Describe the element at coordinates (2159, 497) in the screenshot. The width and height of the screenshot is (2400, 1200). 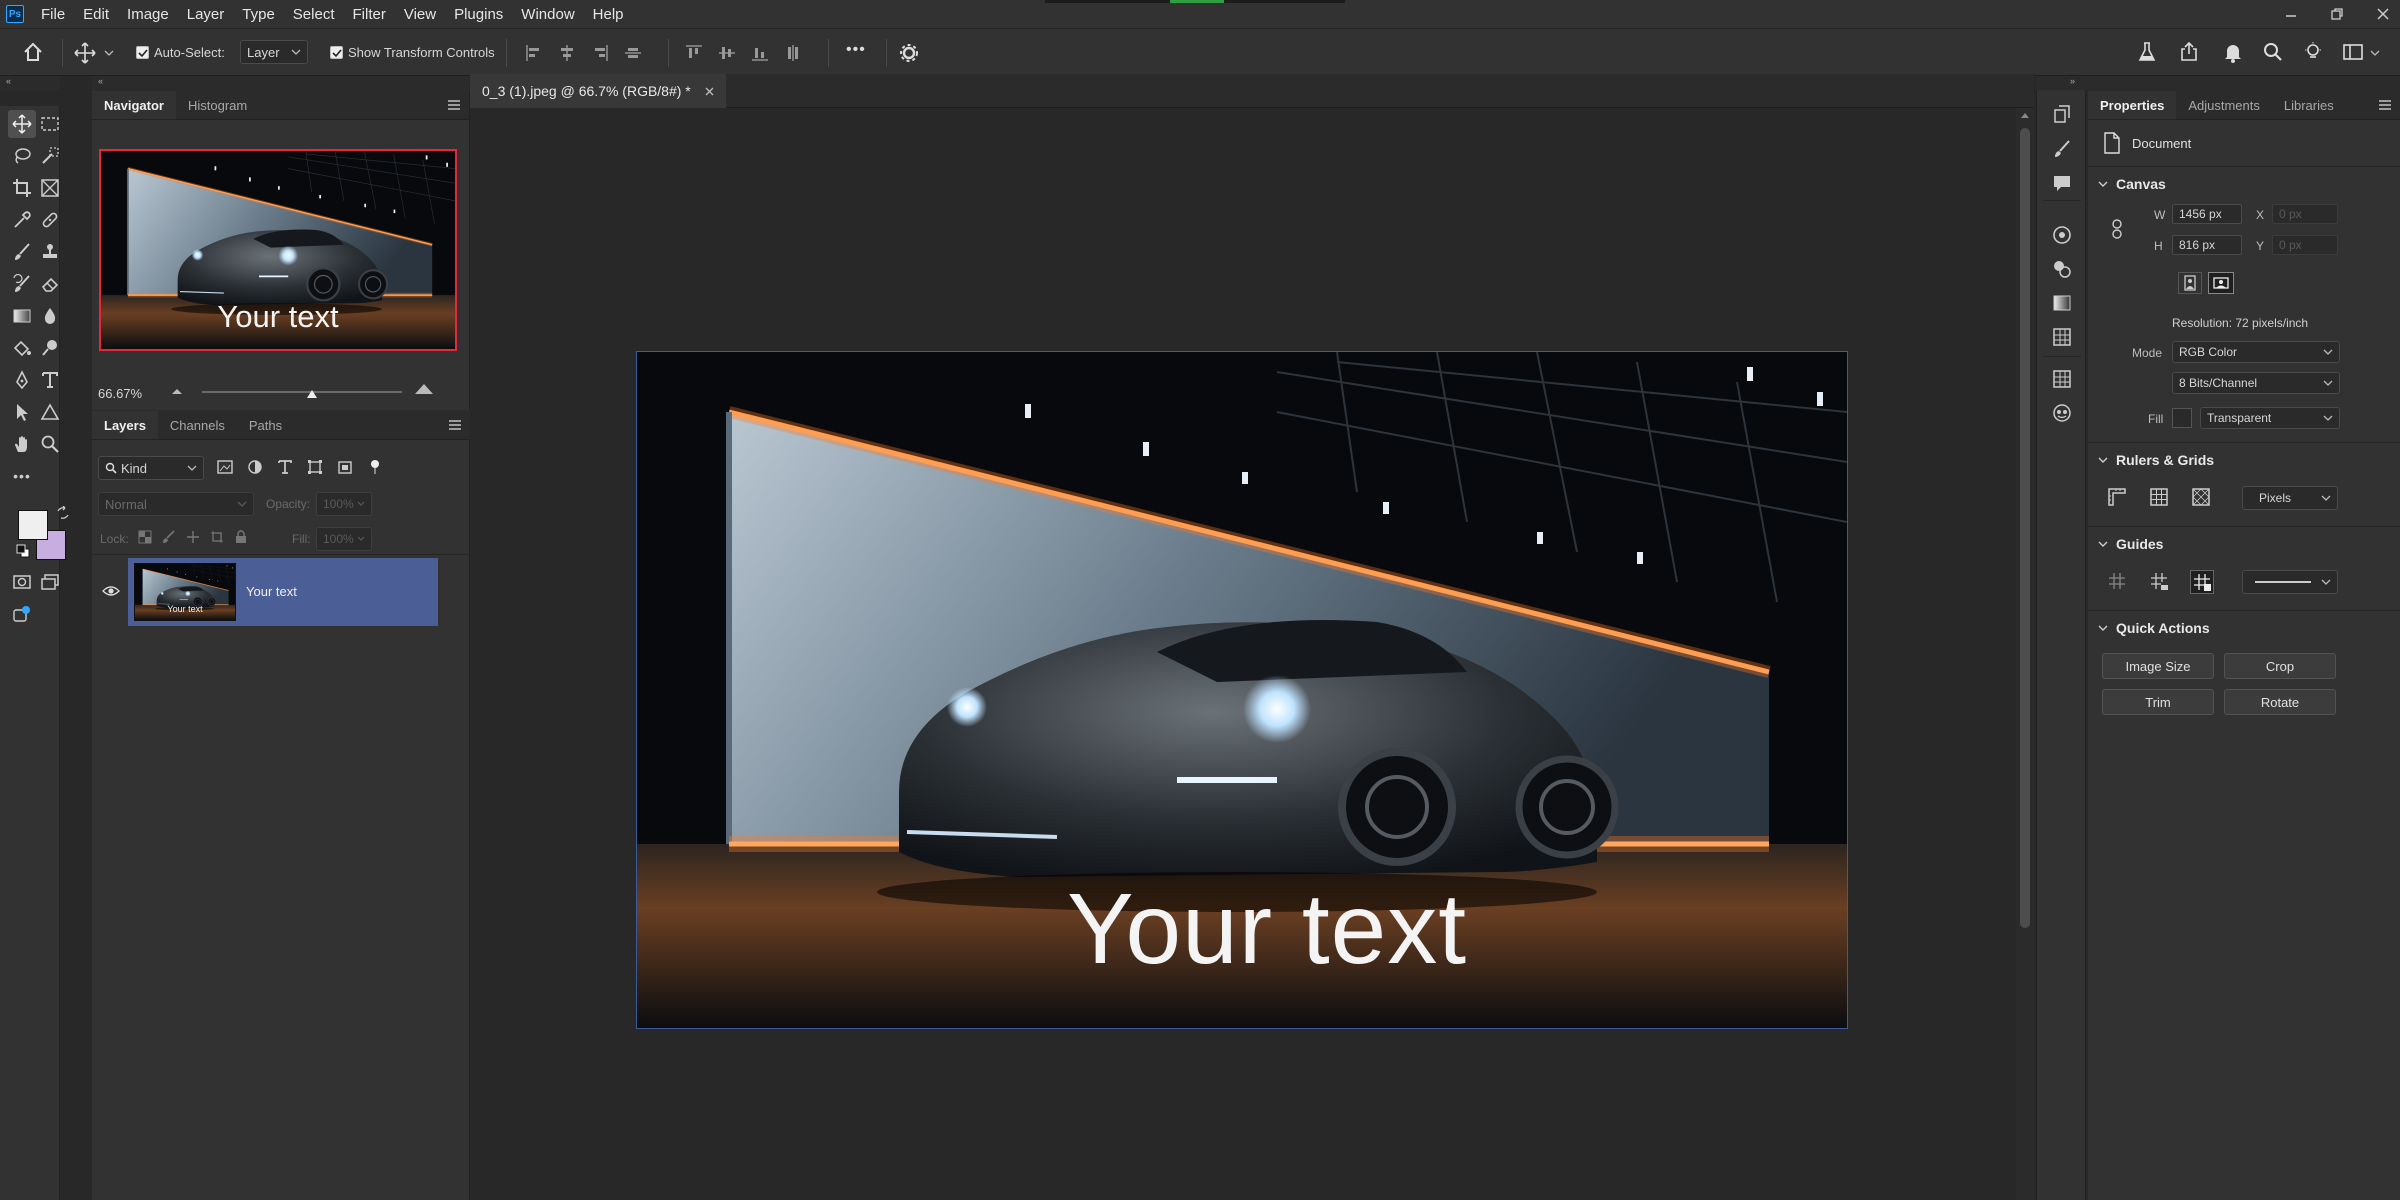
I see `grid-icon` at that location.